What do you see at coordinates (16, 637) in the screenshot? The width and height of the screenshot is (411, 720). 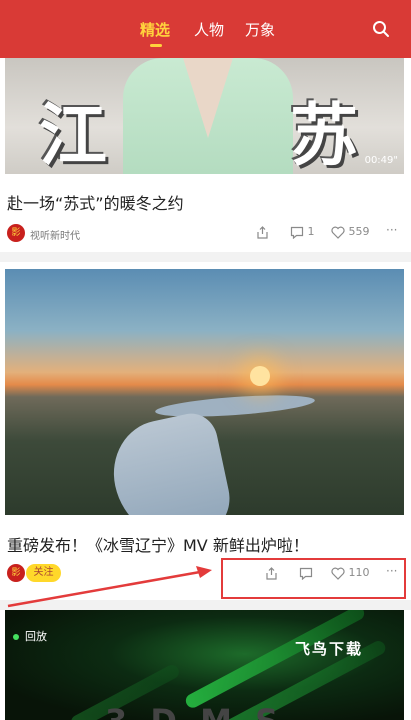 I see `replay-dot` at bounding box center [16, 637].